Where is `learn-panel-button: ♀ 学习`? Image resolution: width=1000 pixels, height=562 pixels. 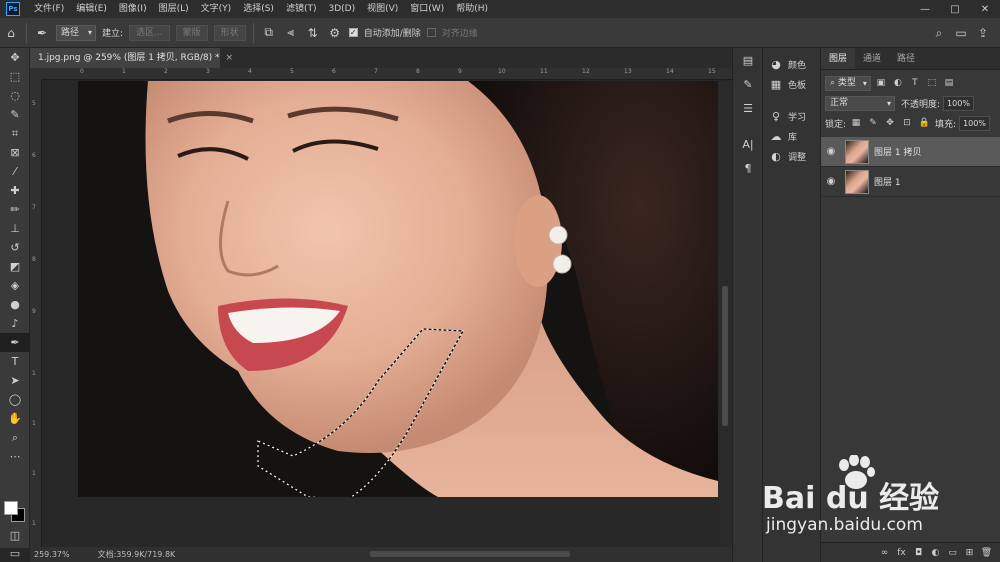 learn-panel-button: ♀ 学习 is located at coordinates (791, 116).